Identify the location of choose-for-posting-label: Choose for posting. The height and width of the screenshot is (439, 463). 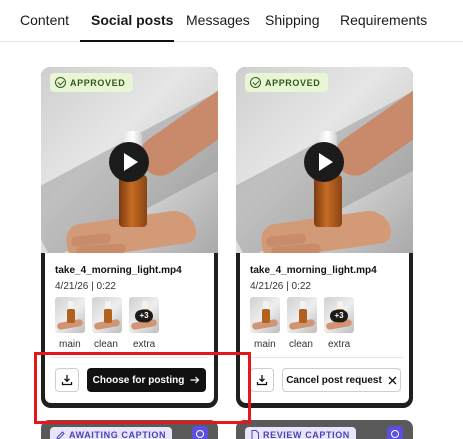
(138, 380).